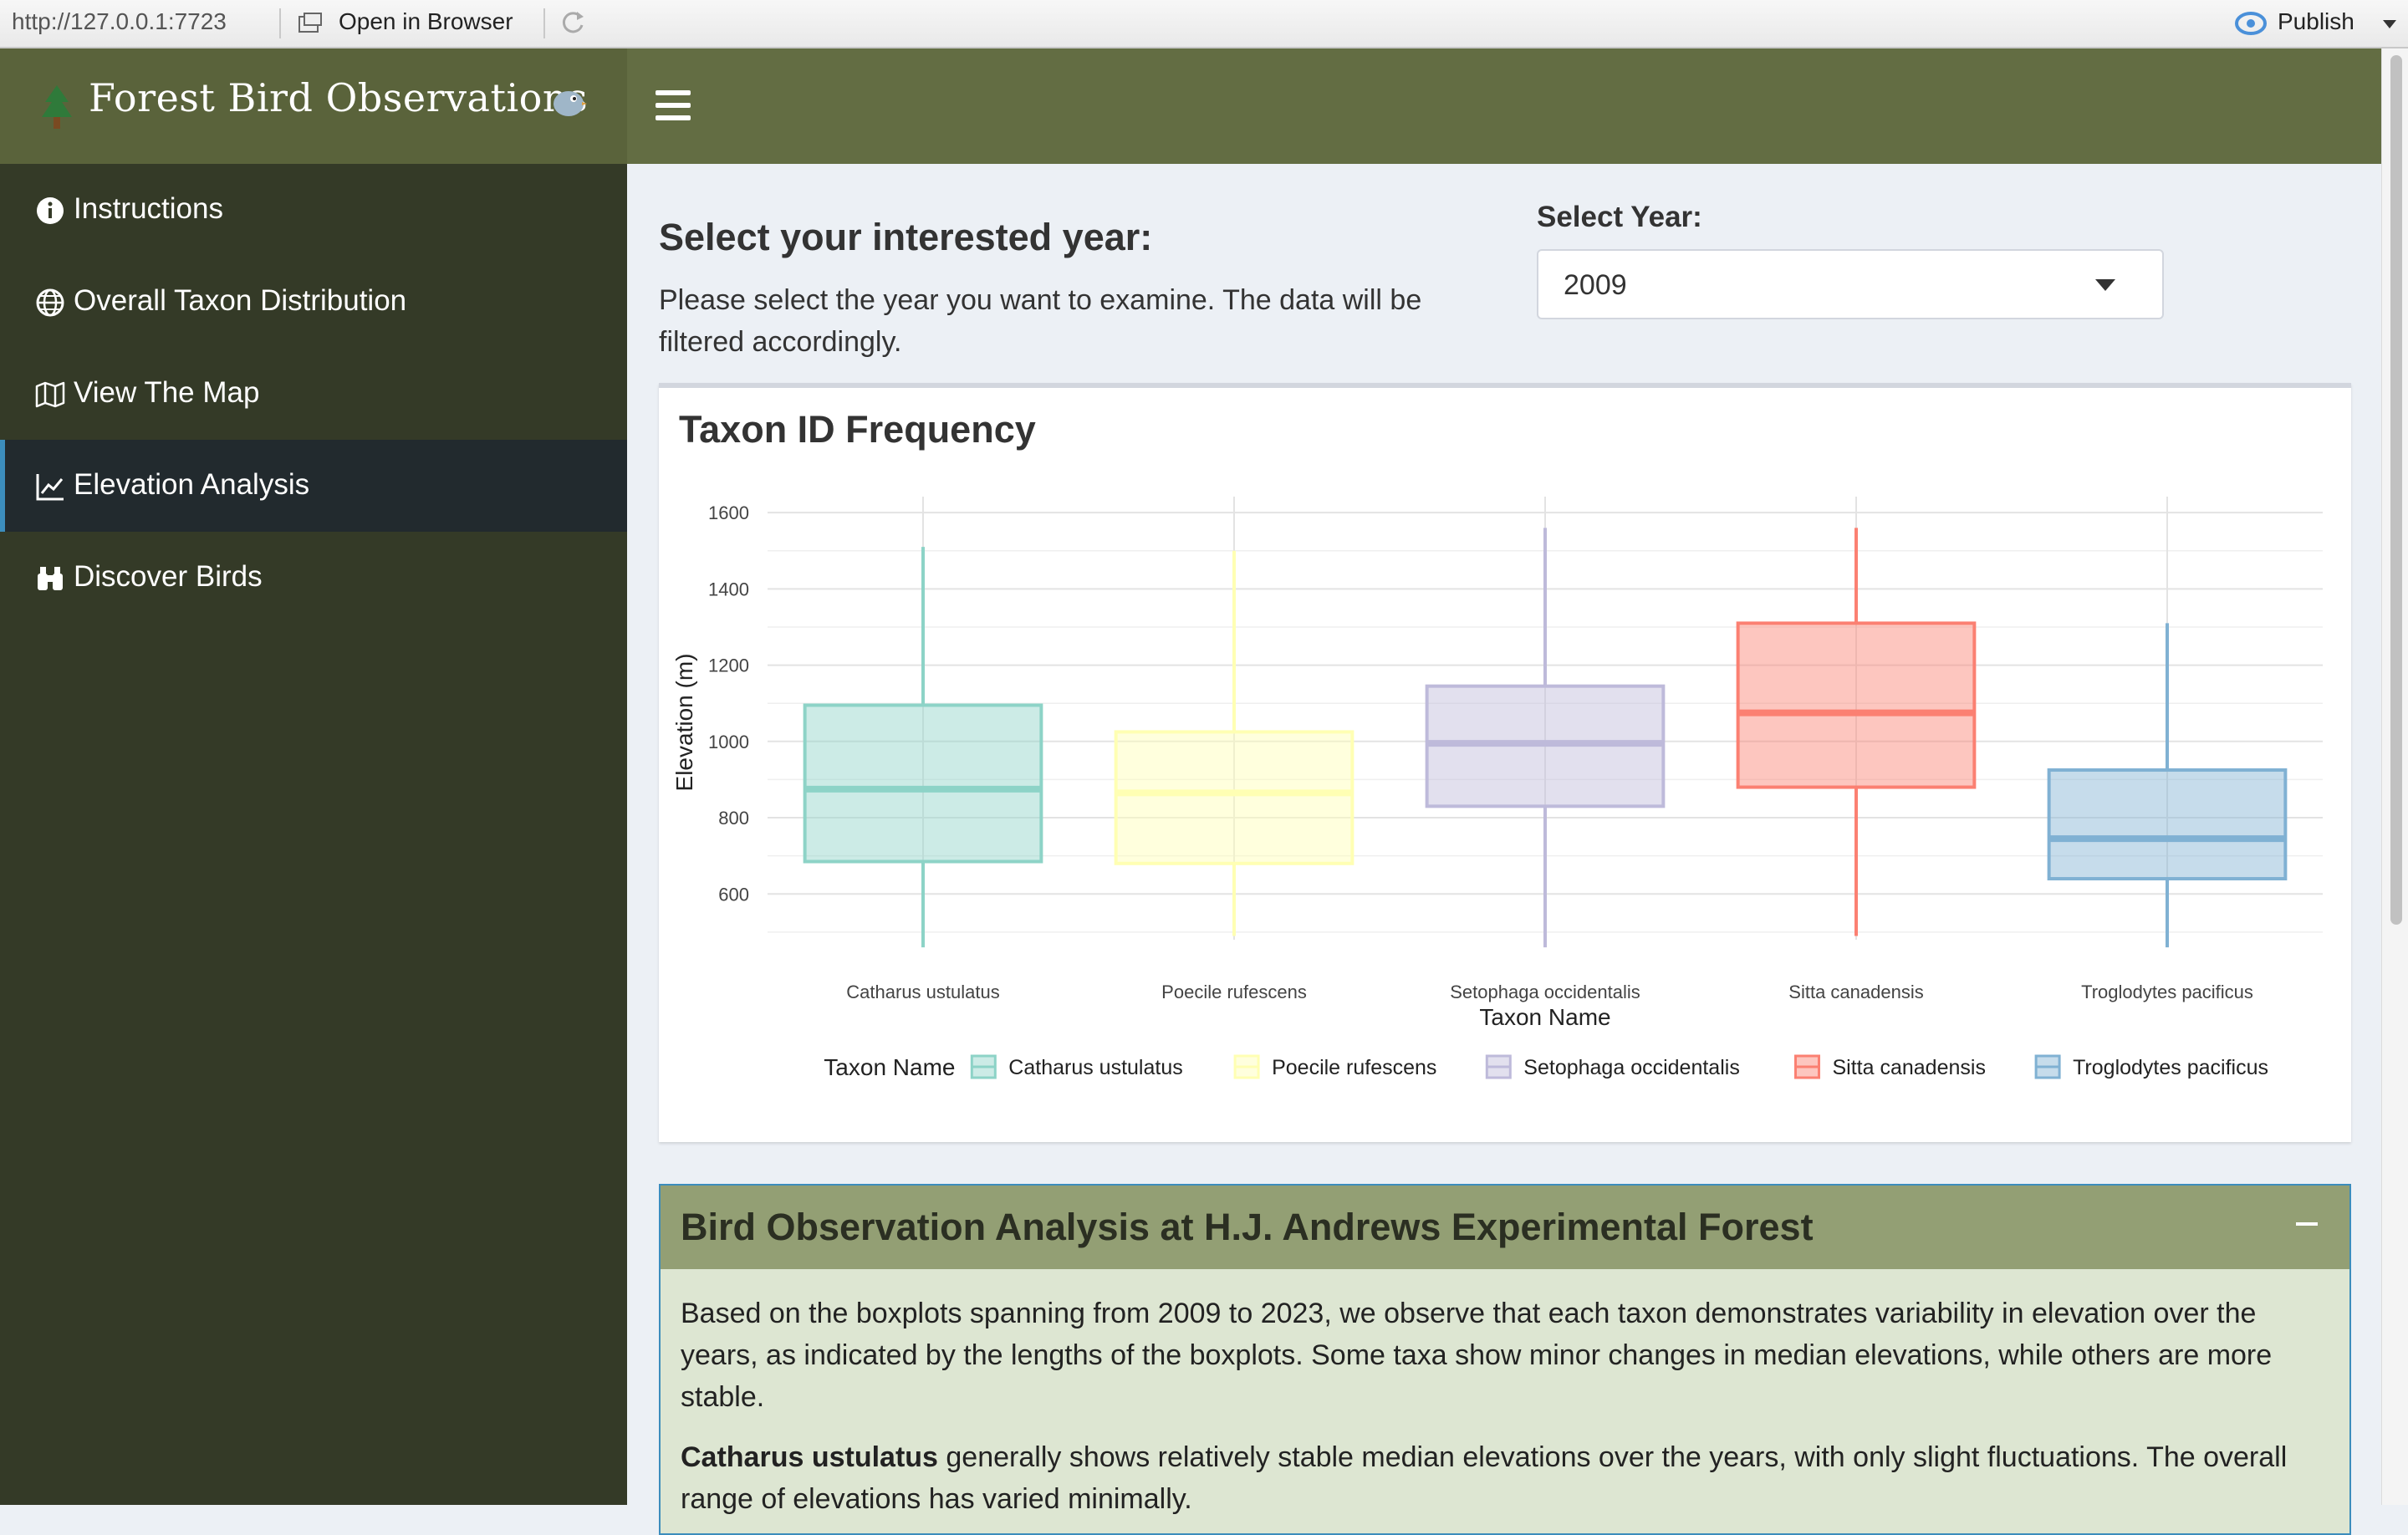  I want to click on collapse-icon, so click(2307, 1224).